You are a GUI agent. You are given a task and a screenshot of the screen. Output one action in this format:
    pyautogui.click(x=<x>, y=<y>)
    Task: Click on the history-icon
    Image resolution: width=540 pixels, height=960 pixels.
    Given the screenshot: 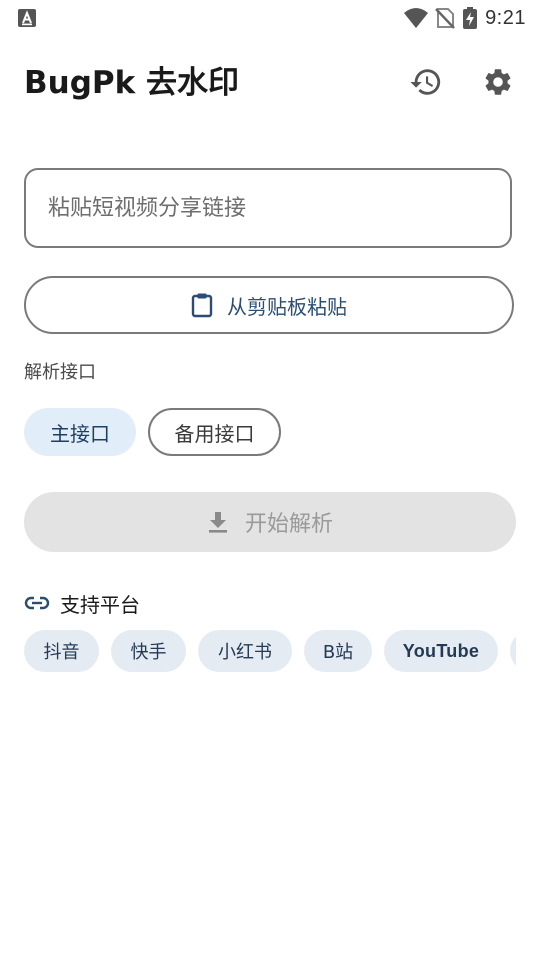 What is the action you would take?
    pyautogui.click(x=426, y=84)
    